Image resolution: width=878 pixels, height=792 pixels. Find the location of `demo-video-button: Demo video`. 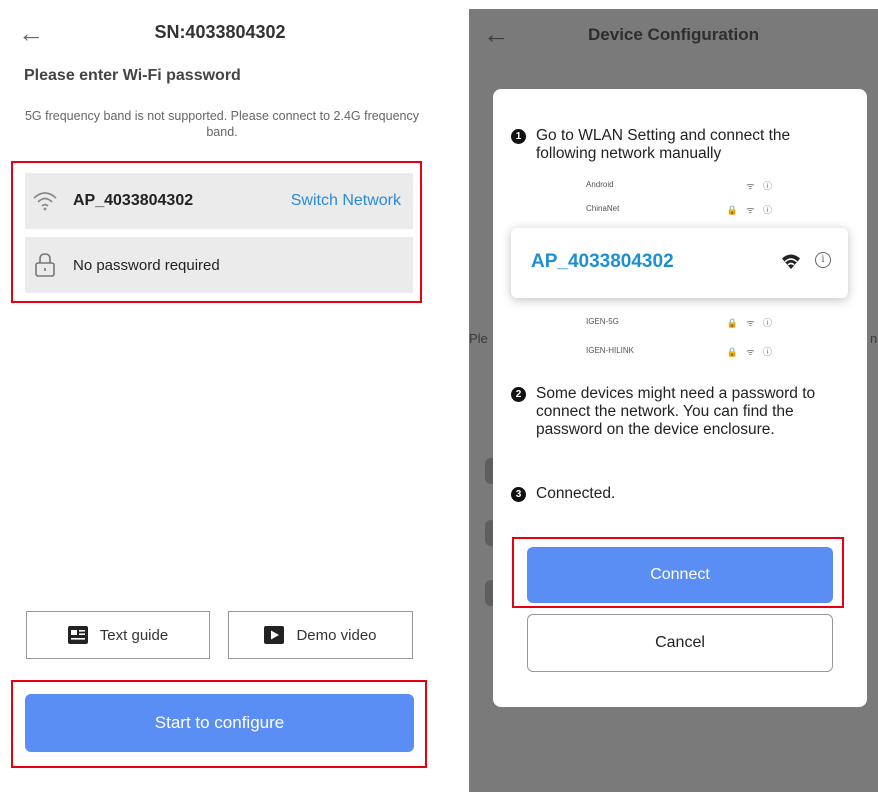

demo-video-button: Demo video is located at coordinates (320, 635).